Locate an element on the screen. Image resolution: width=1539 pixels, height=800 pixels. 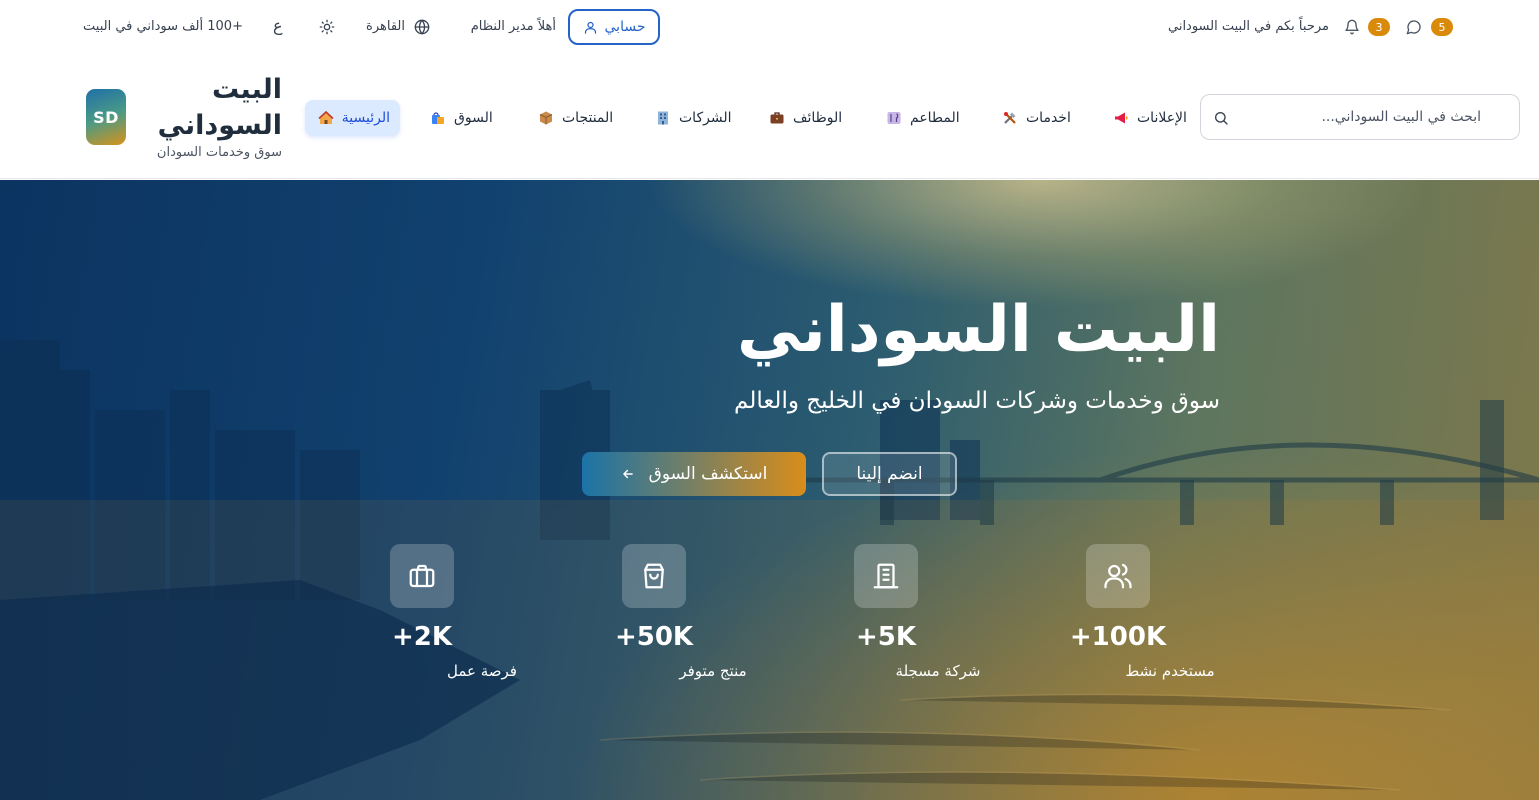
nav-item-restaurants: المطاعم is located at coordinates (923, 118).